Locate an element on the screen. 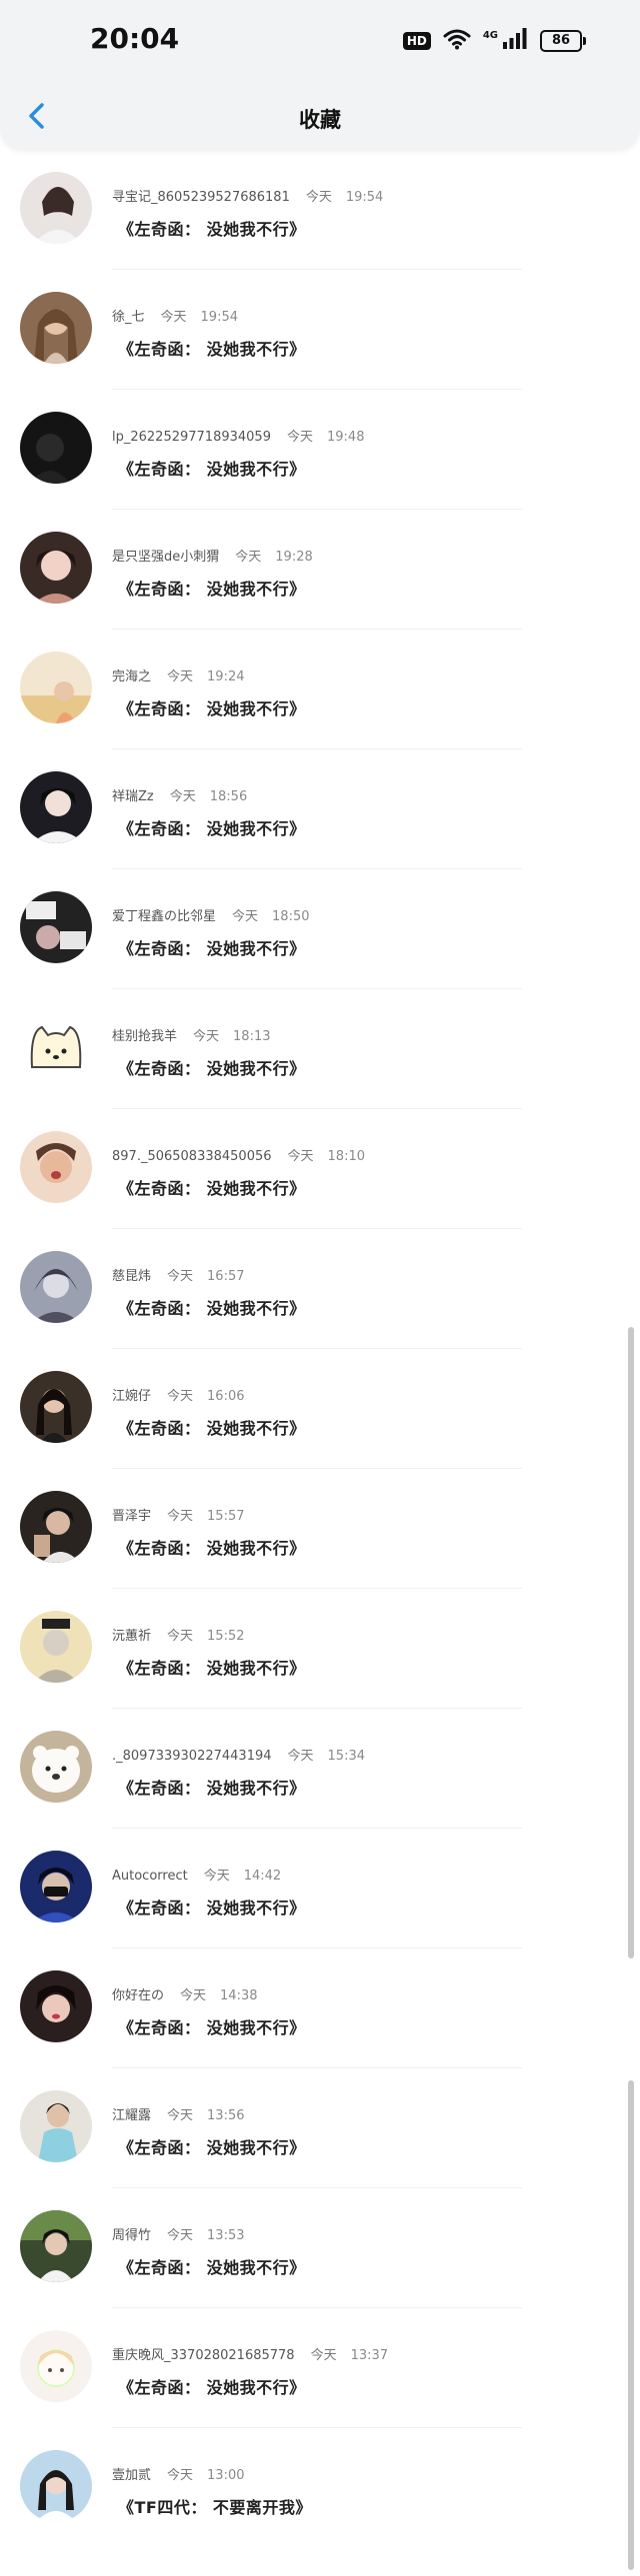 Image resolution: width=640 pixels, height=2576 pixels. list-item: 徐_七 今天 19:54 《左奇函： 没她我不行》 is located at coordinates (320, 330).